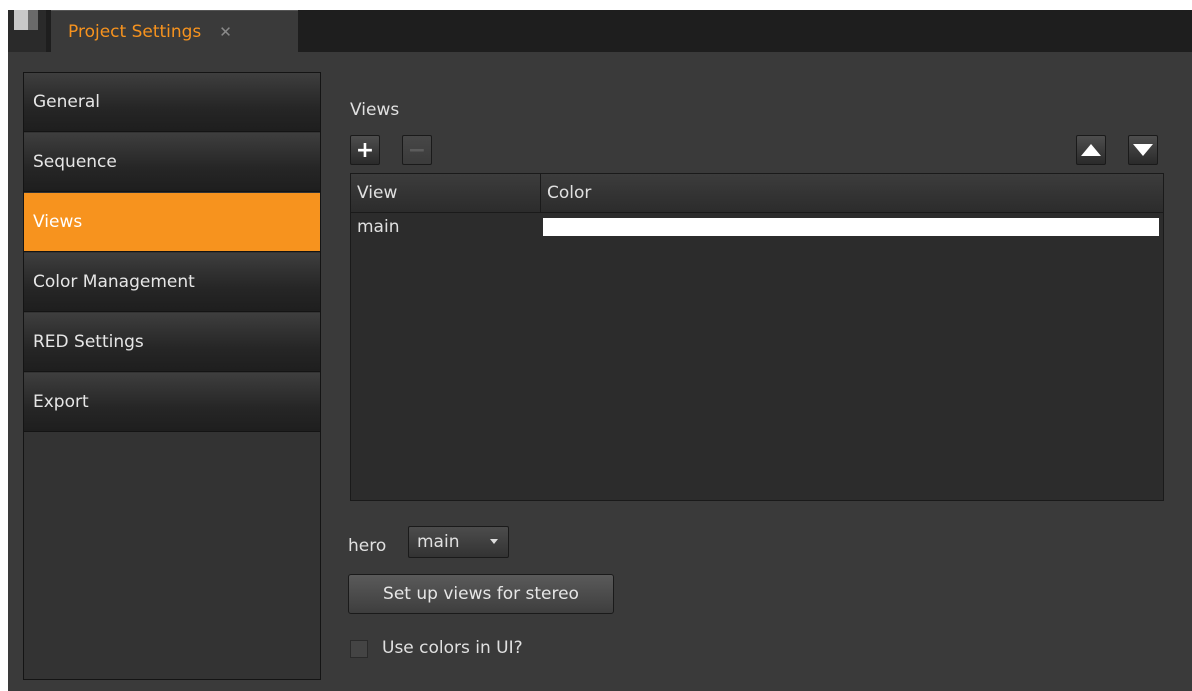 This screenshot has height=691, width=1192. I want to click on move-up-button, so click(1091, 150).